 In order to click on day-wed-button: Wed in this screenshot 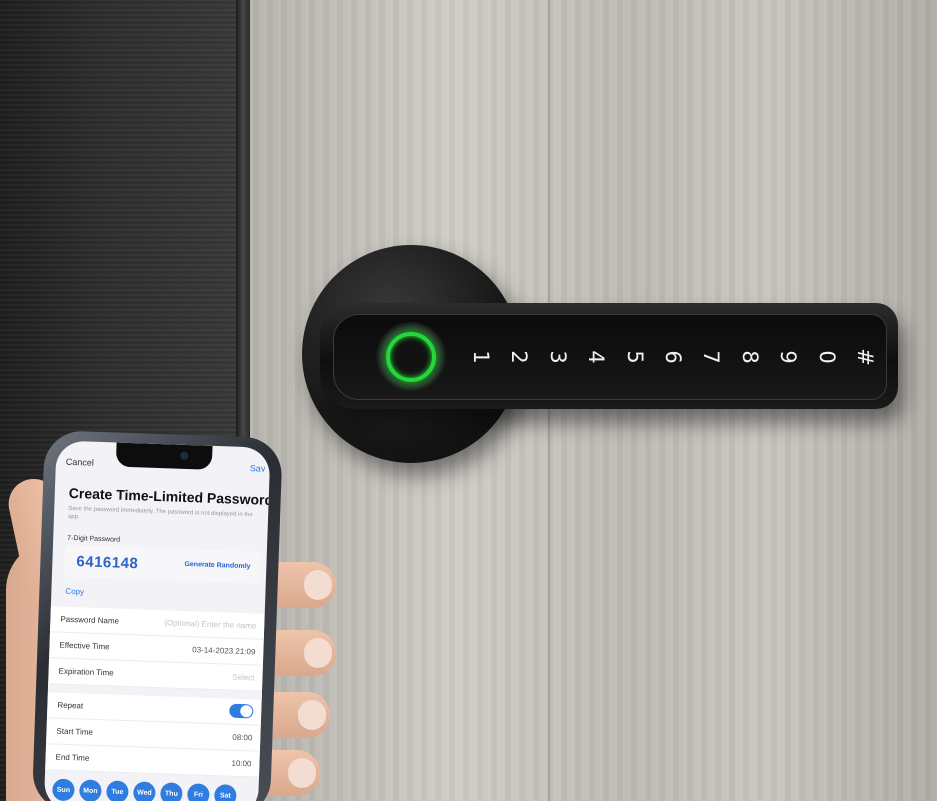, I will do `click(144, 791)`.